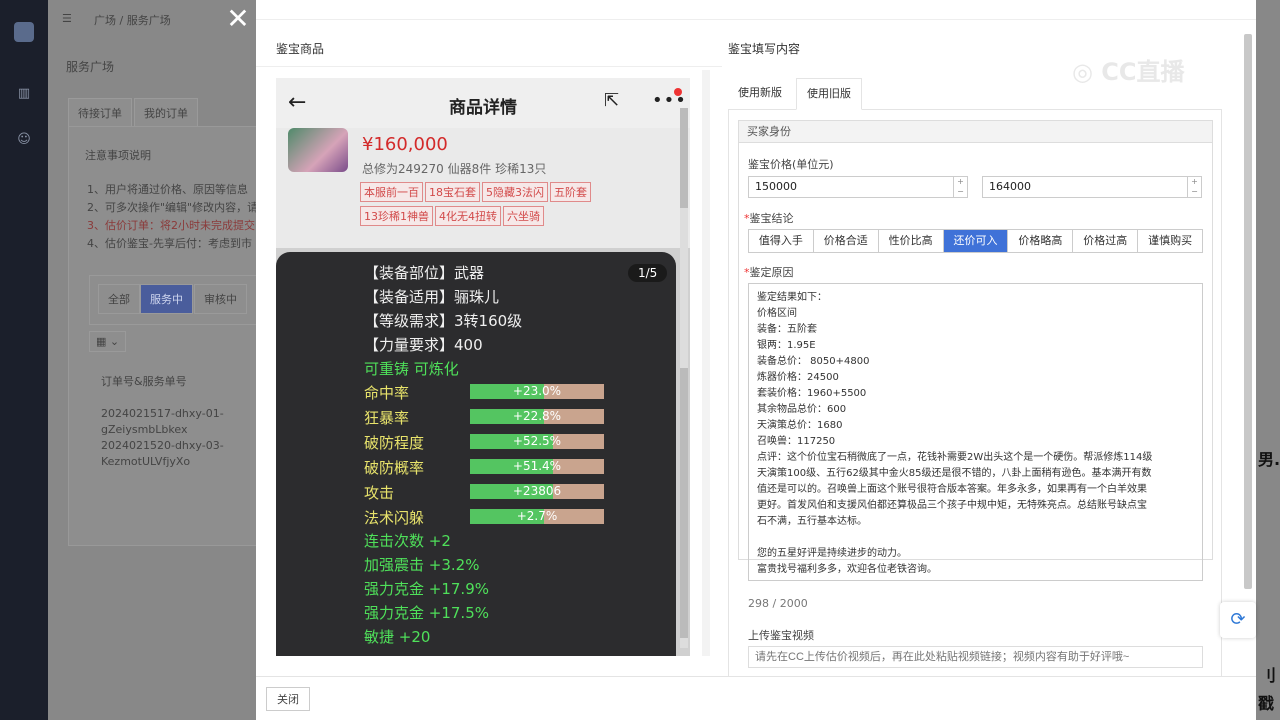  What do you see at coordinates (800, 425) in the screenshot?
I see `reason-line: 天演策总价：1680` at bounding box center [800, 425].